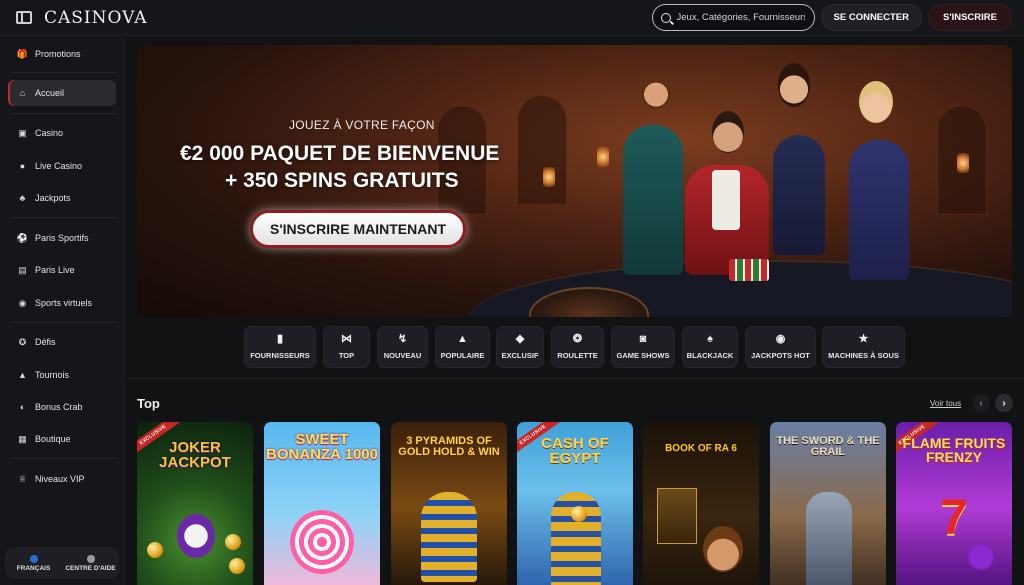  What do you see at coordinates (542, 150) in the screenshot?
I see `background-arch` at bounding box center [542, 150].